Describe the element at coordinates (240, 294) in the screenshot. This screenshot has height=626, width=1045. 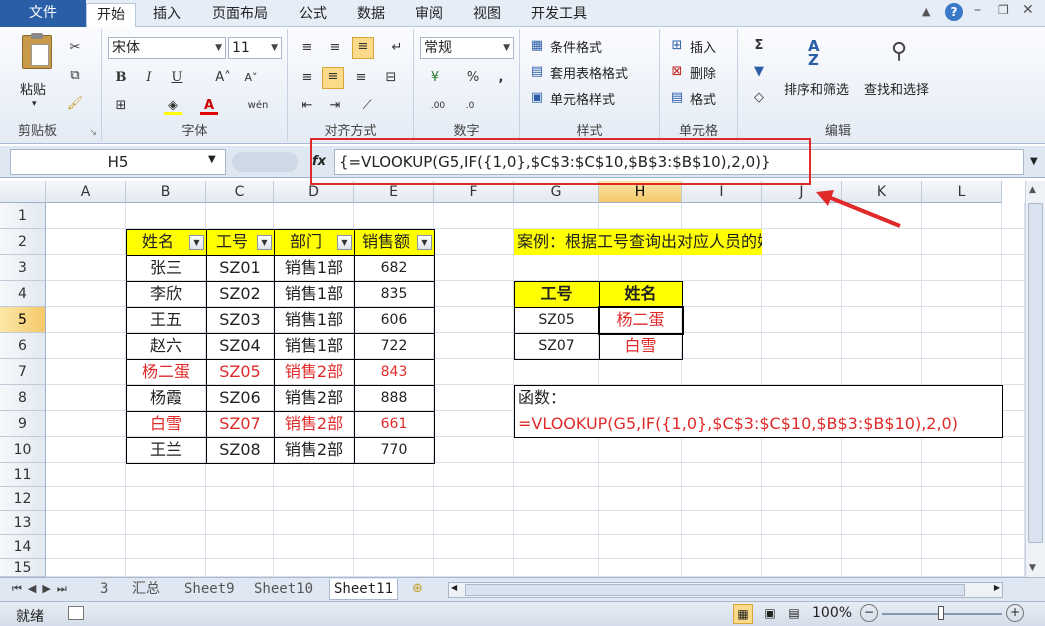
I see `table-cell: SZ02` at that location.